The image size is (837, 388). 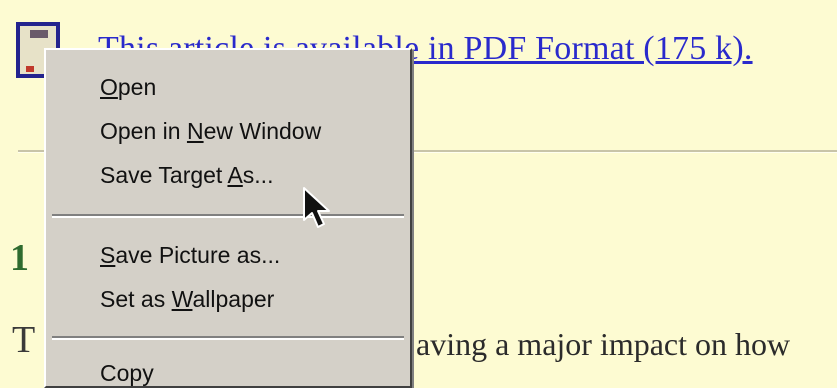 I want to click on menu-label-pre: Save Target, so click(x=164, y=175).